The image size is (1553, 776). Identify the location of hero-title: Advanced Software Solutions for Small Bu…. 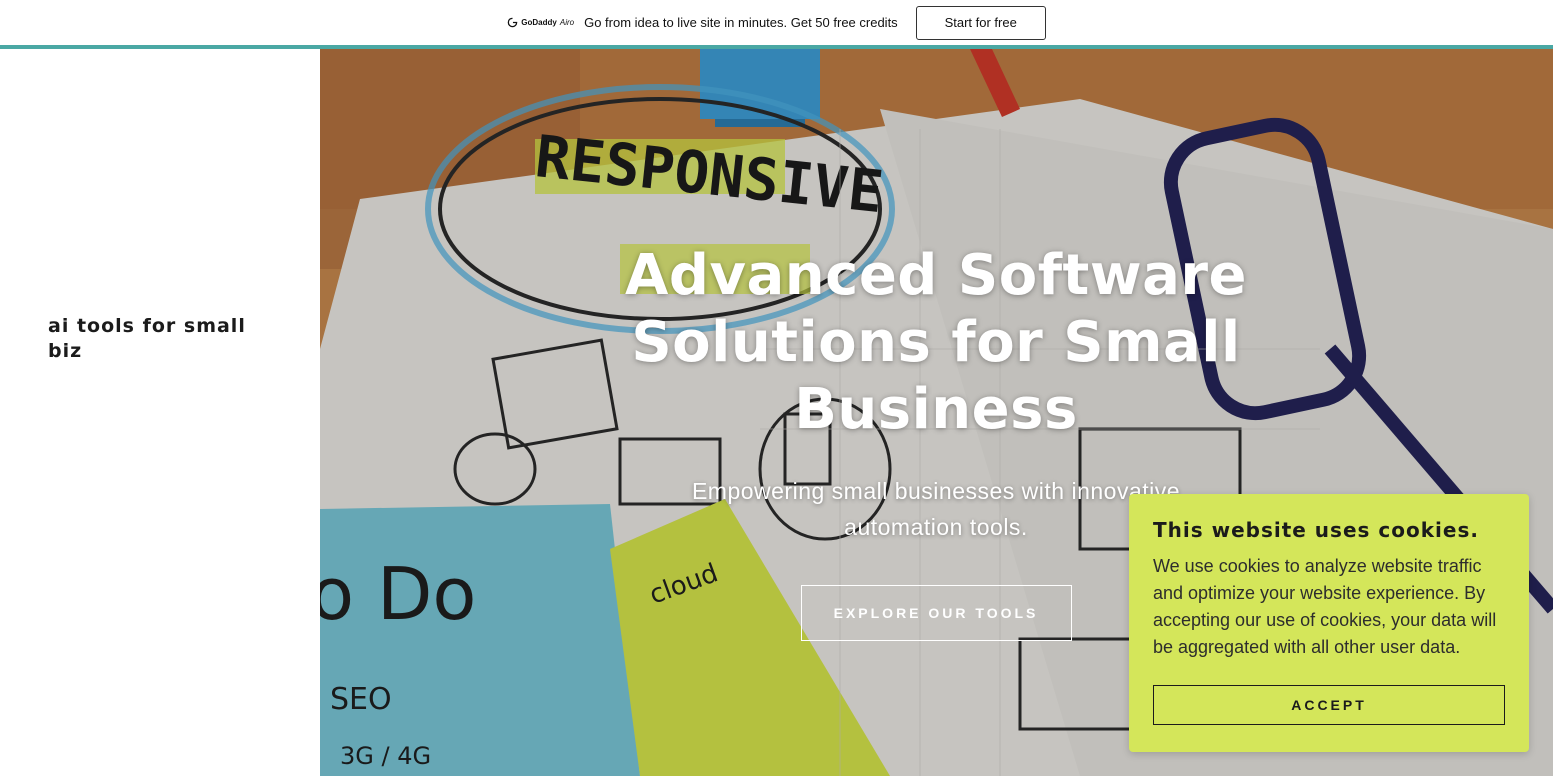
(936, 342).